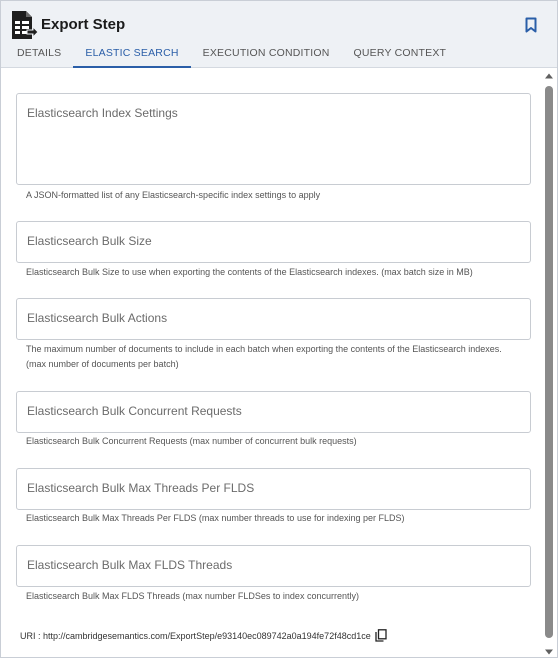 The image size is (558, 658). I want to click on scroll-up-arrow-icon, so click(549, 76).